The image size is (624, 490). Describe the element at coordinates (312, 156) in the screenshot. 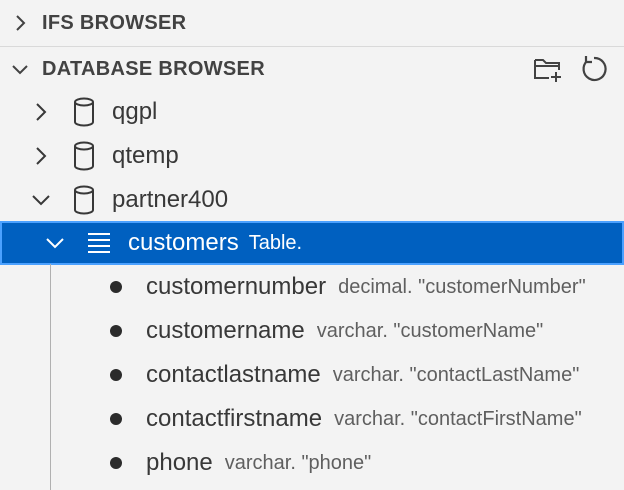

I see `library-item-qtemp: qtemp` at that location.